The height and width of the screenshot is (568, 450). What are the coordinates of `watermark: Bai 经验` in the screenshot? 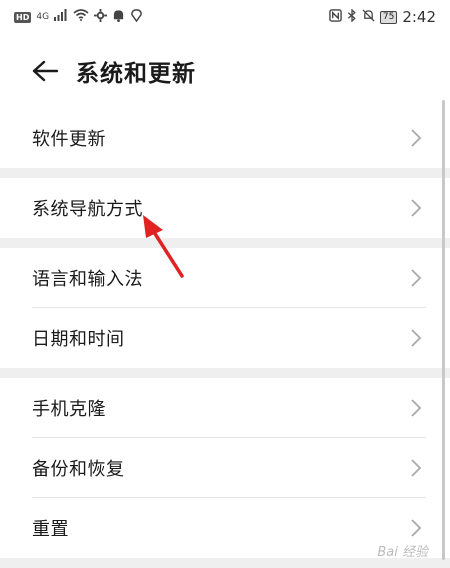 It's located at (402, 552).